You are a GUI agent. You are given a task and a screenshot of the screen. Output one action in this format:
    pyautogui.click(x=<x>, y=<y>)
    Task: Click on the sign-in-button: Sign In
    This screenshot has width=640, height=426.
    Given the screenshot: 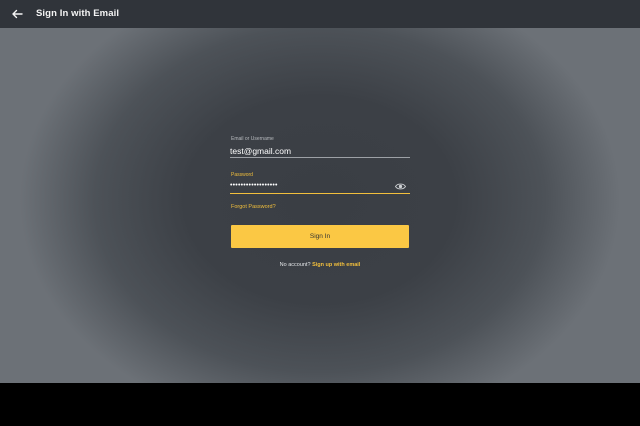 What is the action you would take?
    pyautogui.click(x=320, y=236)
    